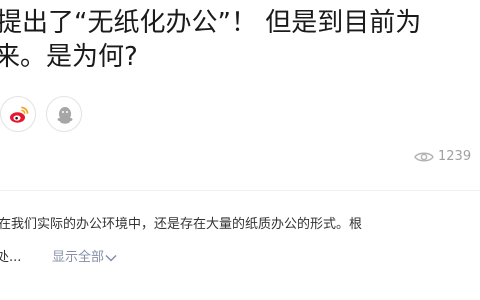 The width and height of the screenshot is (480, 300). Describe the element at coordinates (111, 258) in the screenshot. I see `chevron-down-icon` at that location.